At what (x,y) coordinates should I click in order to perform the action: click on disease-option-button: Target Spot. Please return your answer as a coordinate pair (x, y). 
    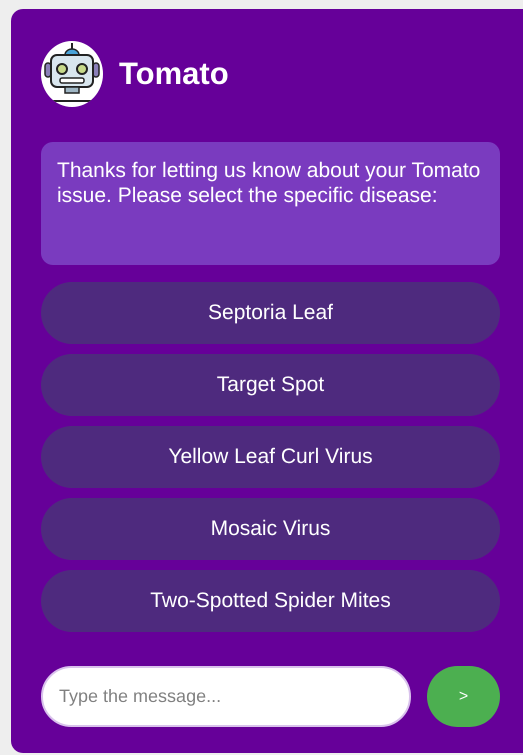
    Looking at the image, I should click on (270, 385).